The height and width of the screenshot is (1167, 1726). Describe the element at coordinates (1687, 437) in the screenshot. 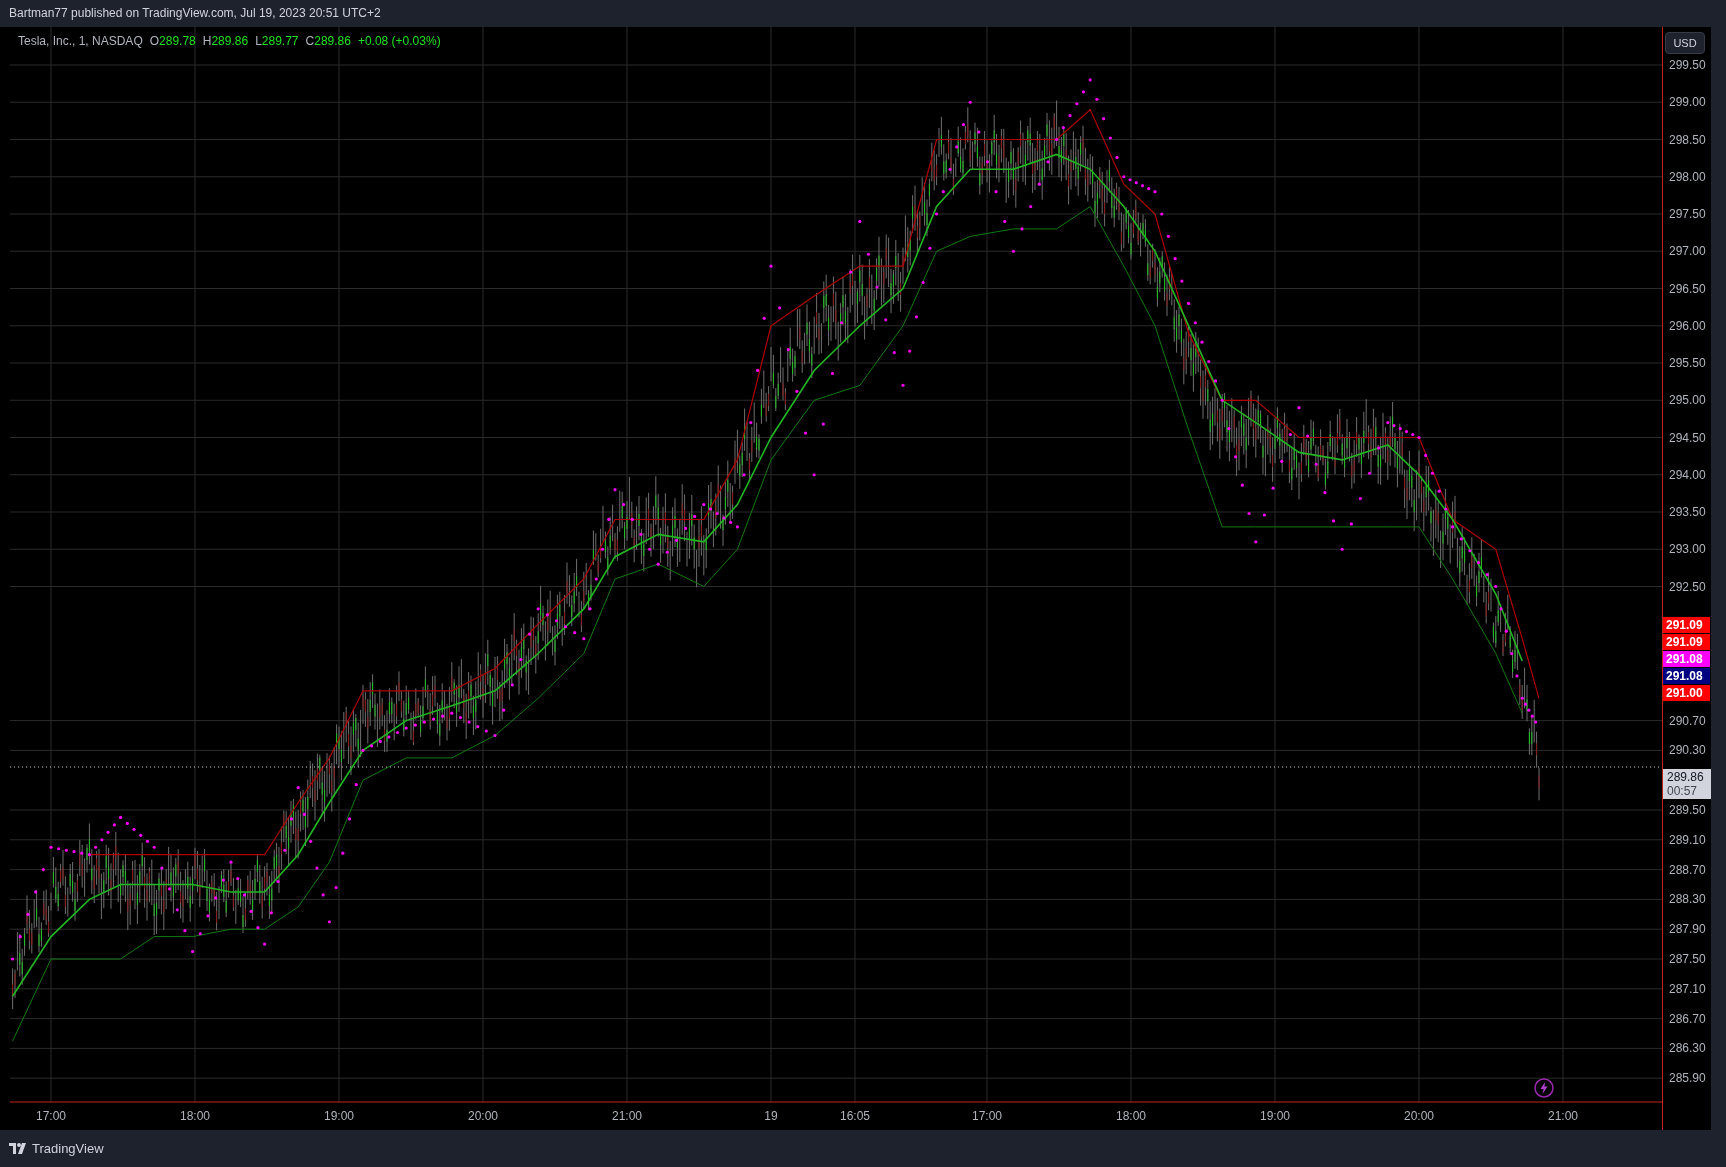

I see `price-axis-label: 294.50` at that location.